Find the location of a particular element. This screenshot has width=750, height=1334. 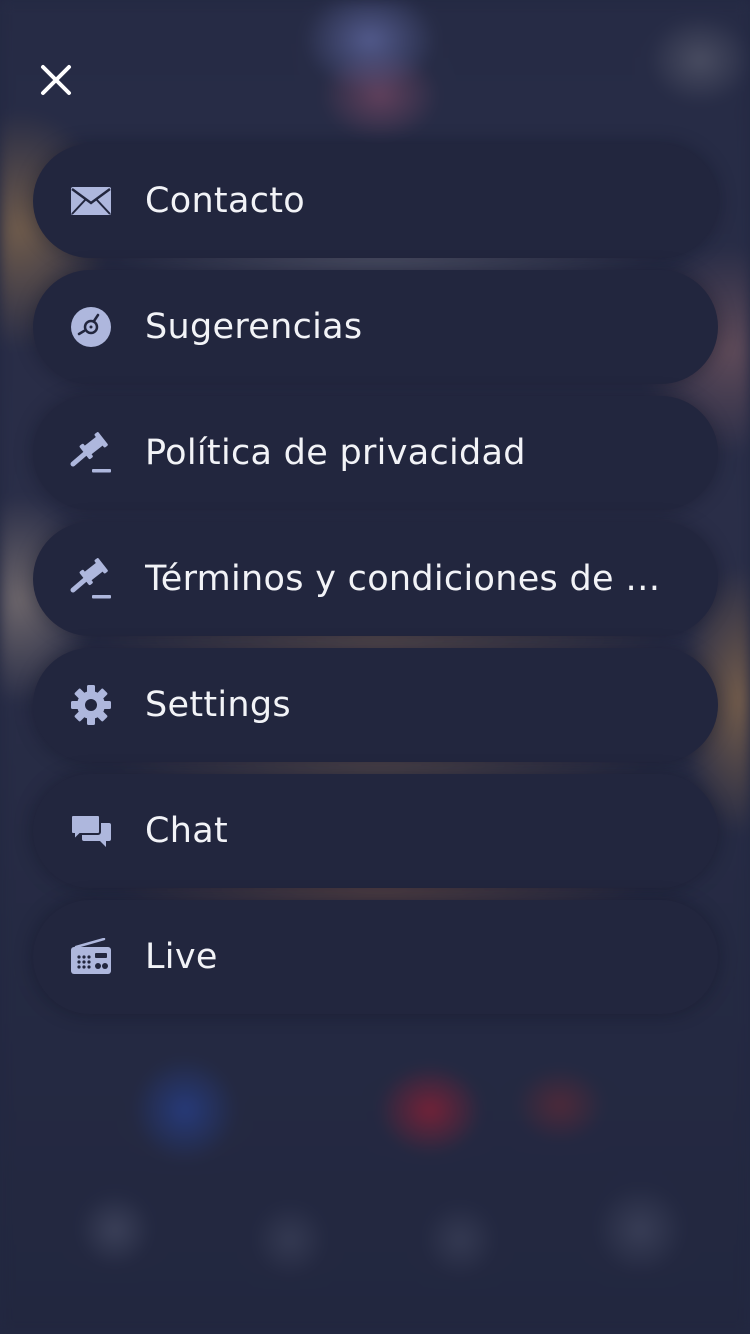

menu-item-settings: Settings is located at coordinates (375, 705).